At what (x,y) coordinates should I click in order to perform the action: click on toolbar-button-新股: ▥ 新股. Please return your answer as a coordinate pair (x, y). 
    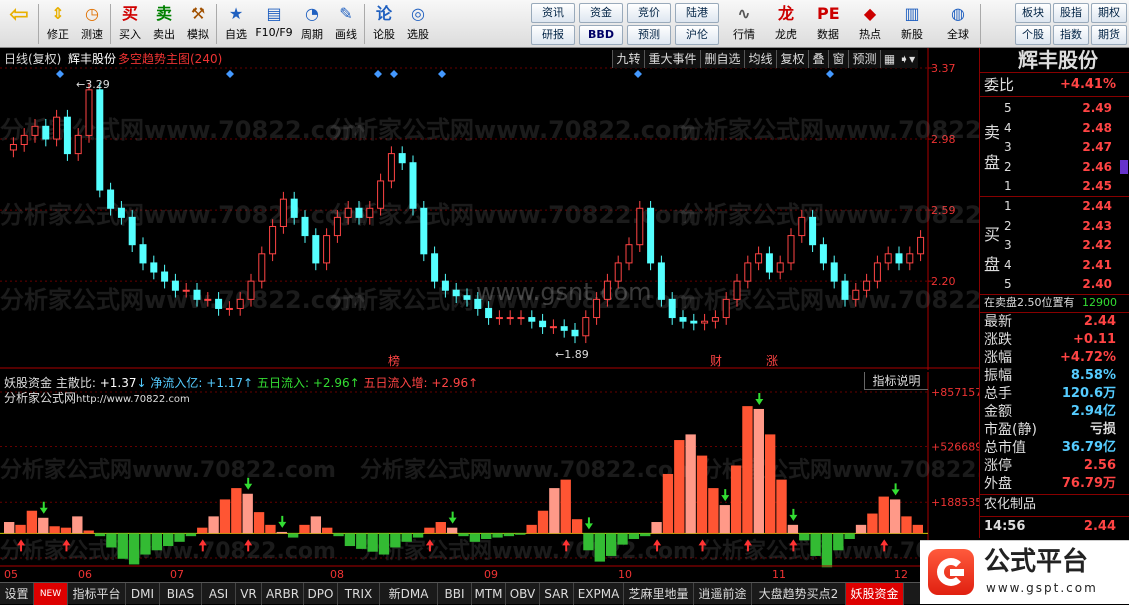
    Looking at the image, I should click on (912, 24).